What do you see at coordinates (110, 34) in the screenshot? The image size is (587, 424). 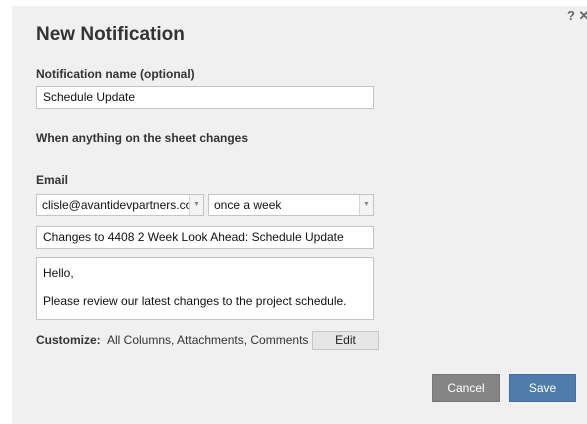 I see `dialog-title: New Notification` at bounding box center [110, 34].